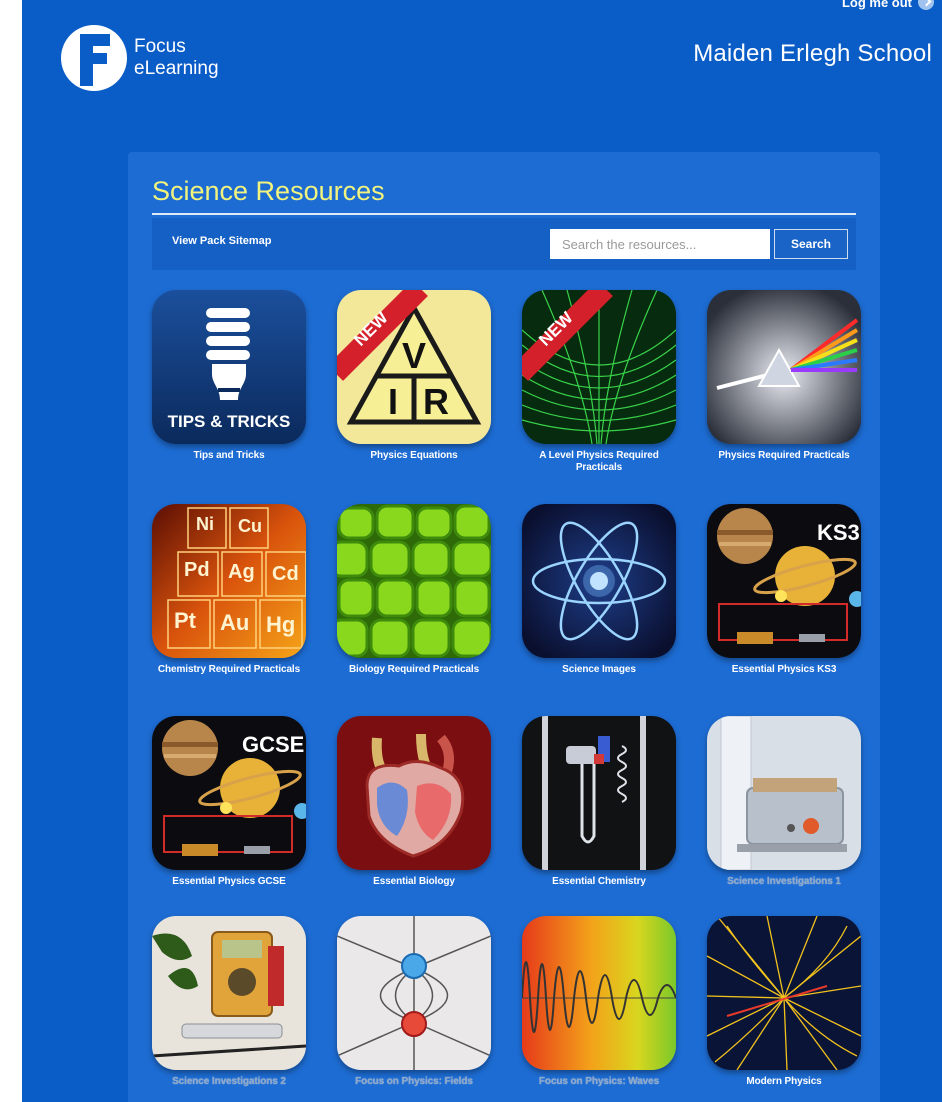 This screenshot has width=942, height=1102. Describe the element at coordinates (811, 244) in the screenshot. I see `search-button: Search` at that location.